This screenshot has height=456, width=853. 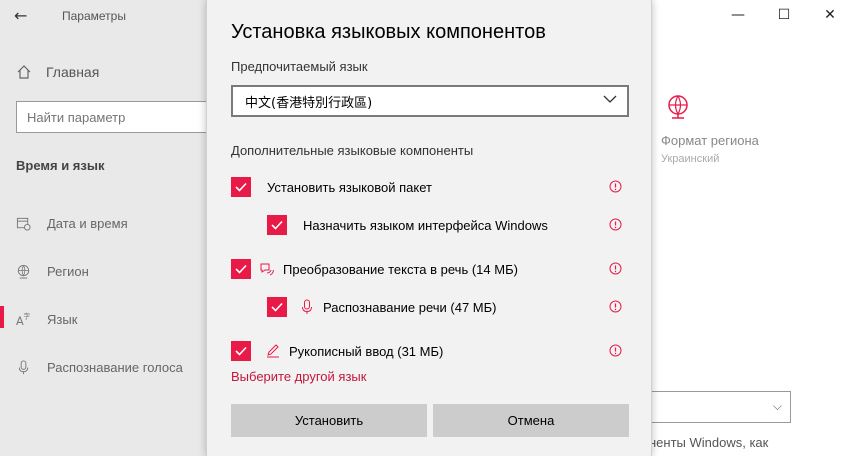 What do you see at coordinates (366, 351) in the screenshot?
I see `option-label: Рукописный ввод (31 МБ)` at bounding box center [366, 351].